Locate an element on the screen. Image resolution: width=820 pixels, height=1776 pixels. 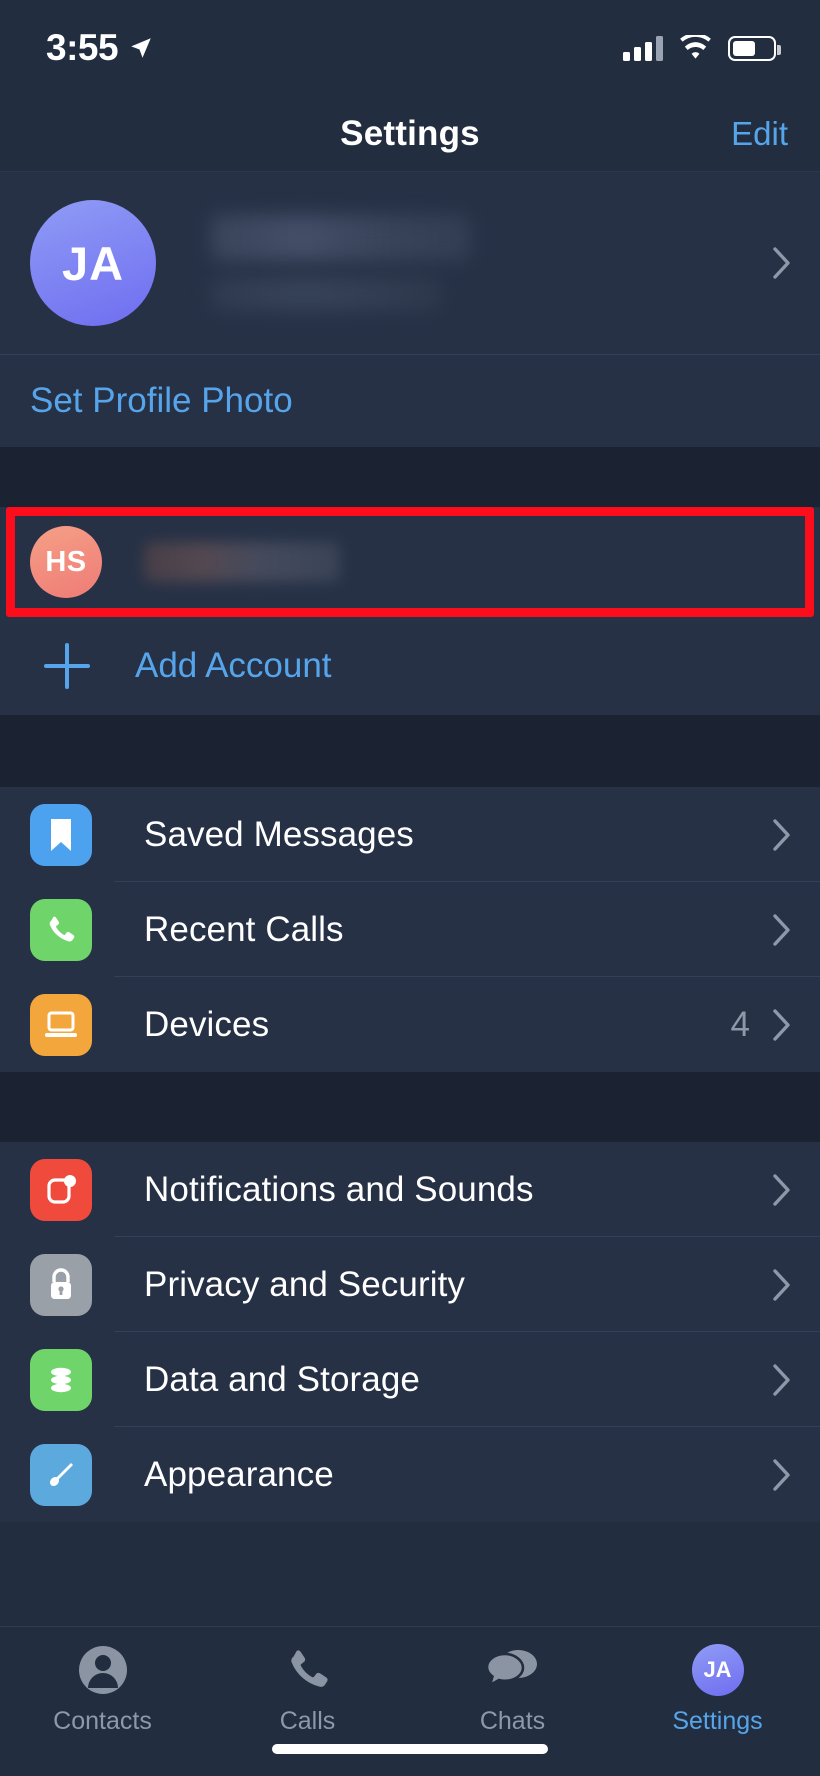
settings-item-data-and-storage: Data and Storage is located at coordinates (410, 1379).